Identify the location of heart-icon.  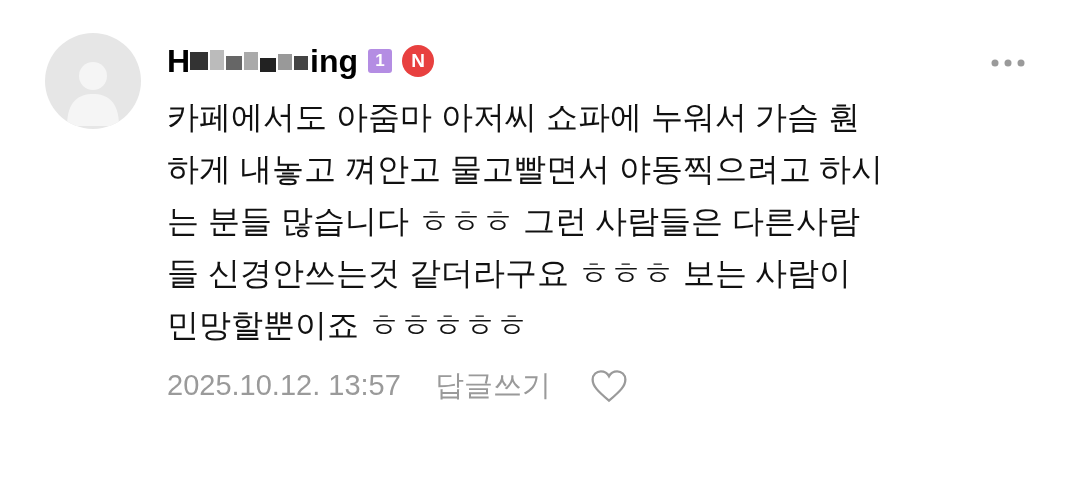
(608, 386).